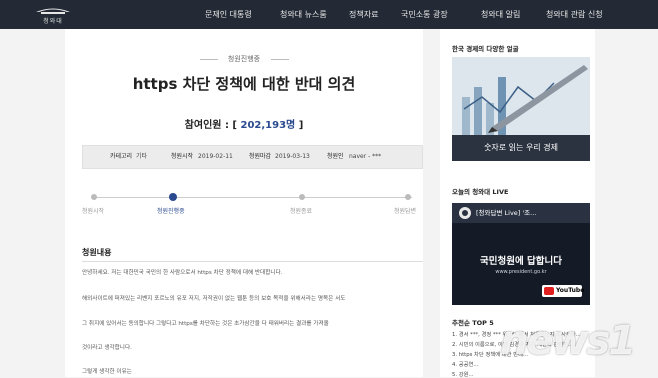  I want to click on step-dot-active, so click(173, 197).